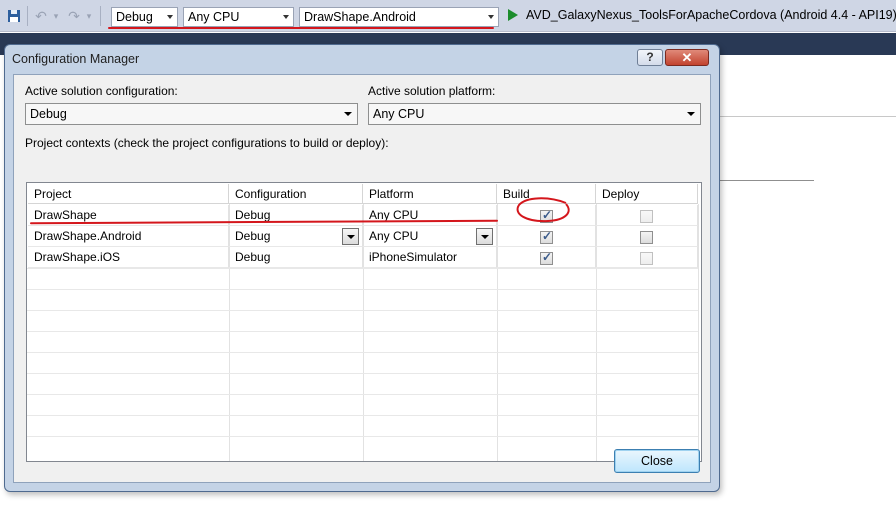 Image resolution: width=896 pixels, height=512 pixels. Describe the element at coordinates (432, 91) in the screenshot. I see `active-platform-label: Active solution platform:` at that location.